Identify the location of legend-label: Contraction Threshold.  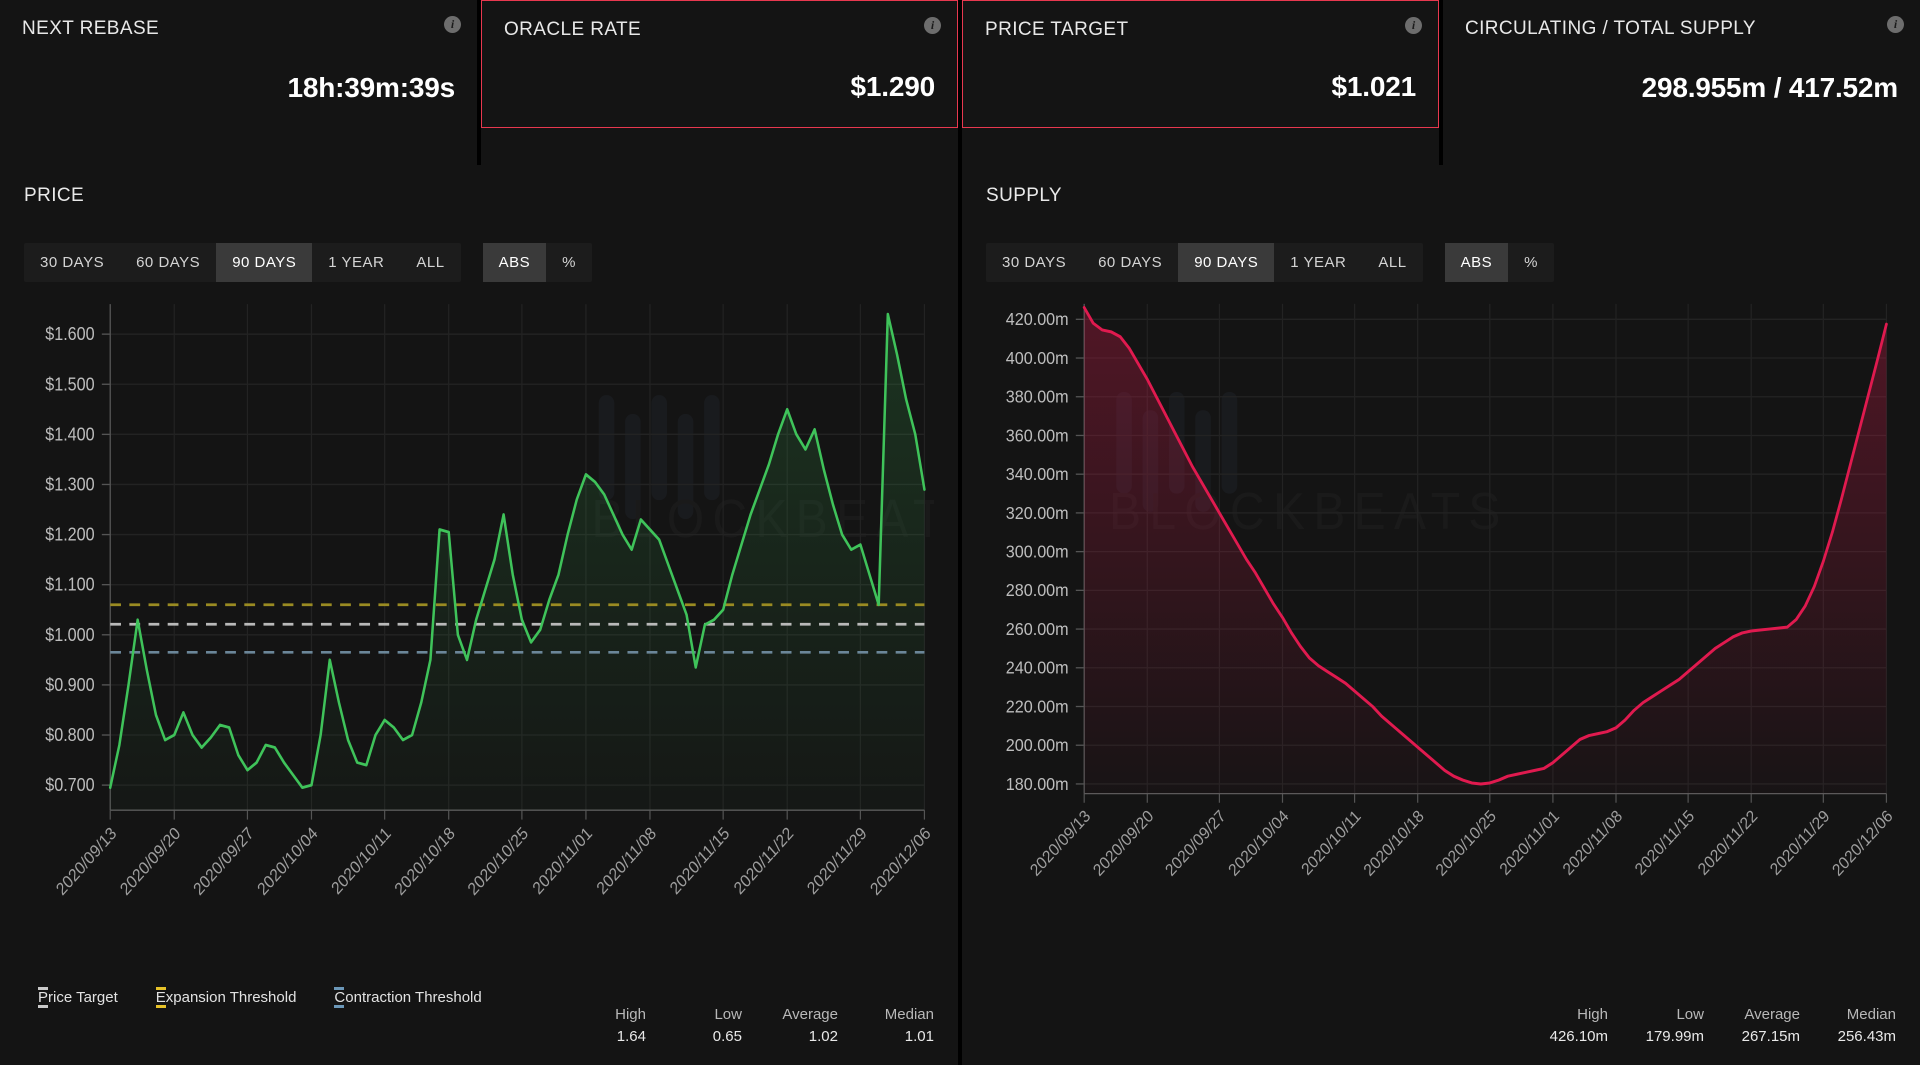
(408, 997).